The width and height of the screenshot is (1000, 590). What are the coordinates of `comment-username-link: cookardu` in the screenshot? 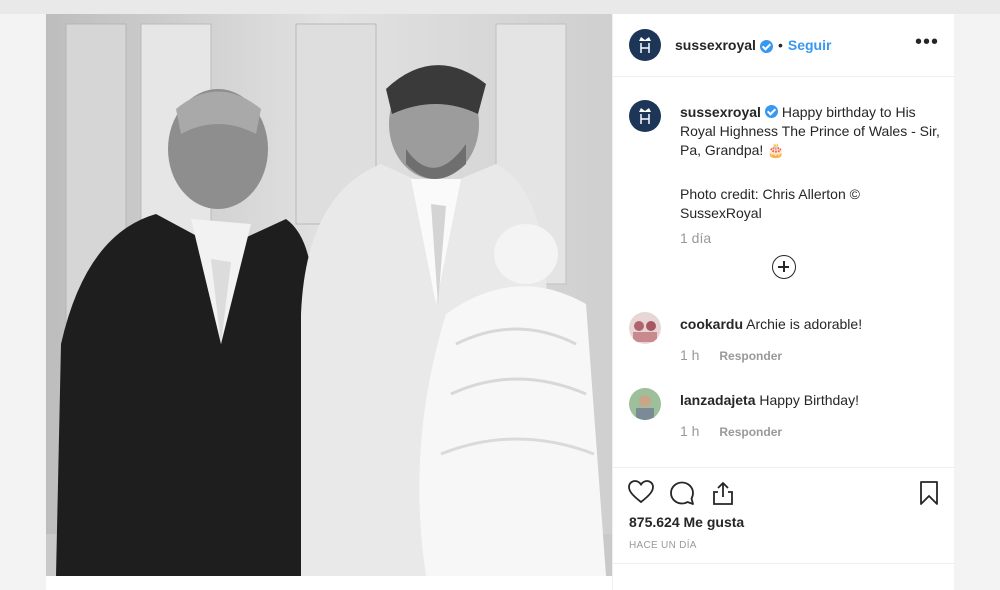 It's located at (711, 324).